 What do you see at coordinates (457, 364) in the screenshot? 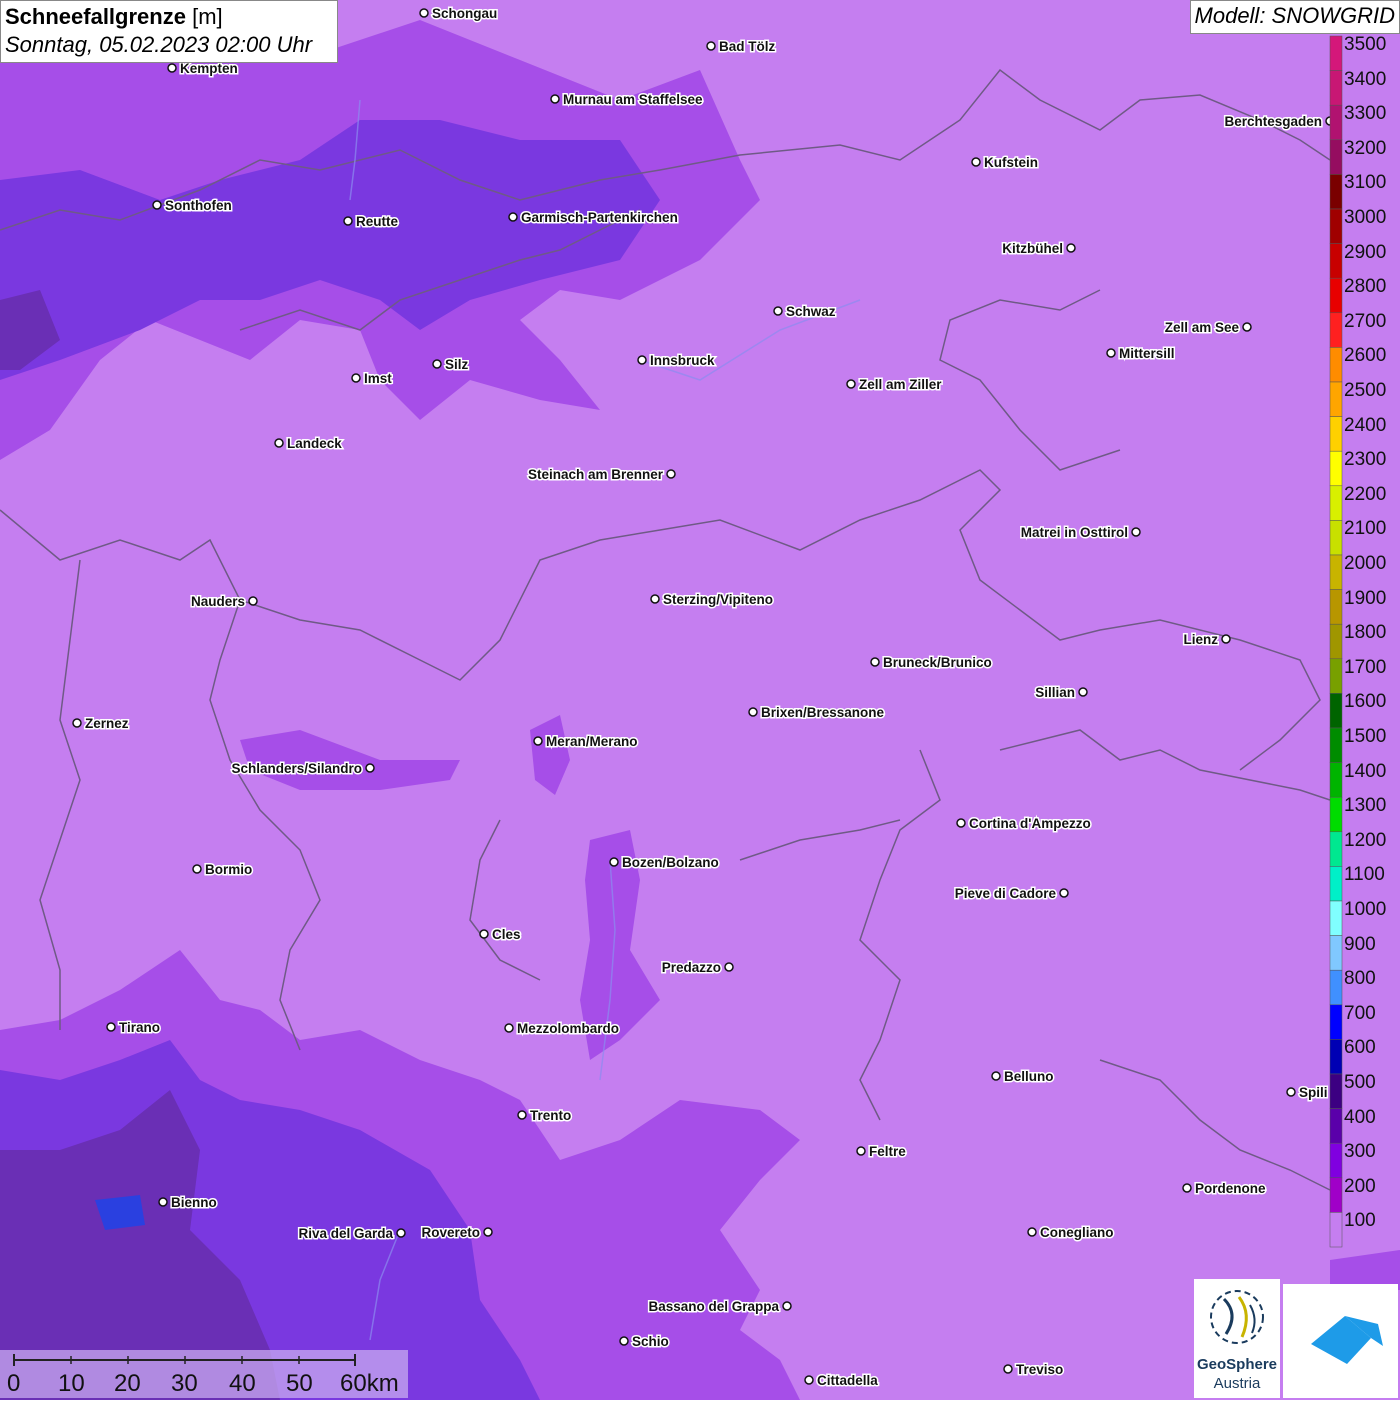
I see `city-label: Silz` at bounding box center [457, 364].